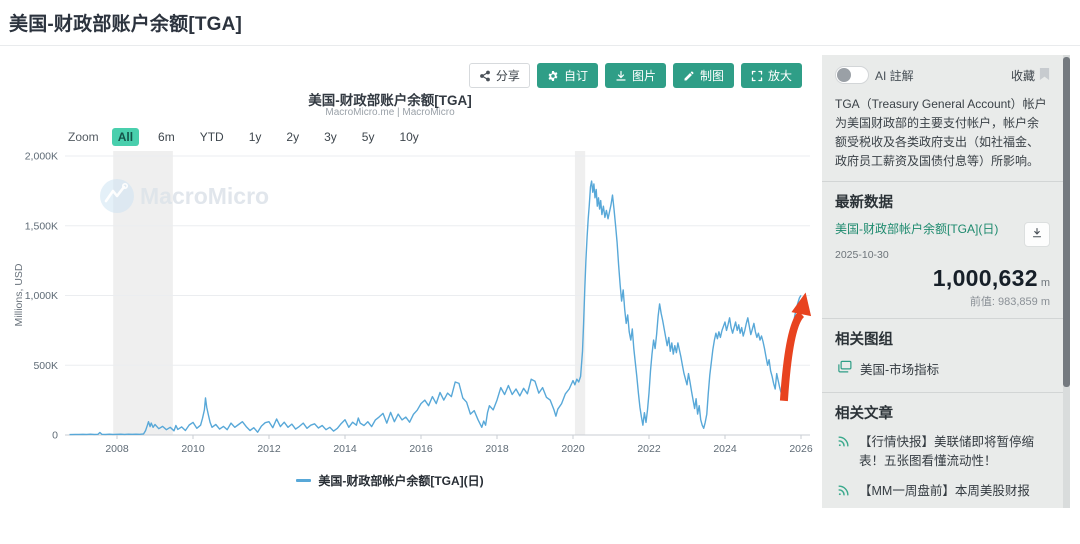 This screenshot has height=544, width=1080. I want to click on x-tick-label: 2022, so click(649, 449).